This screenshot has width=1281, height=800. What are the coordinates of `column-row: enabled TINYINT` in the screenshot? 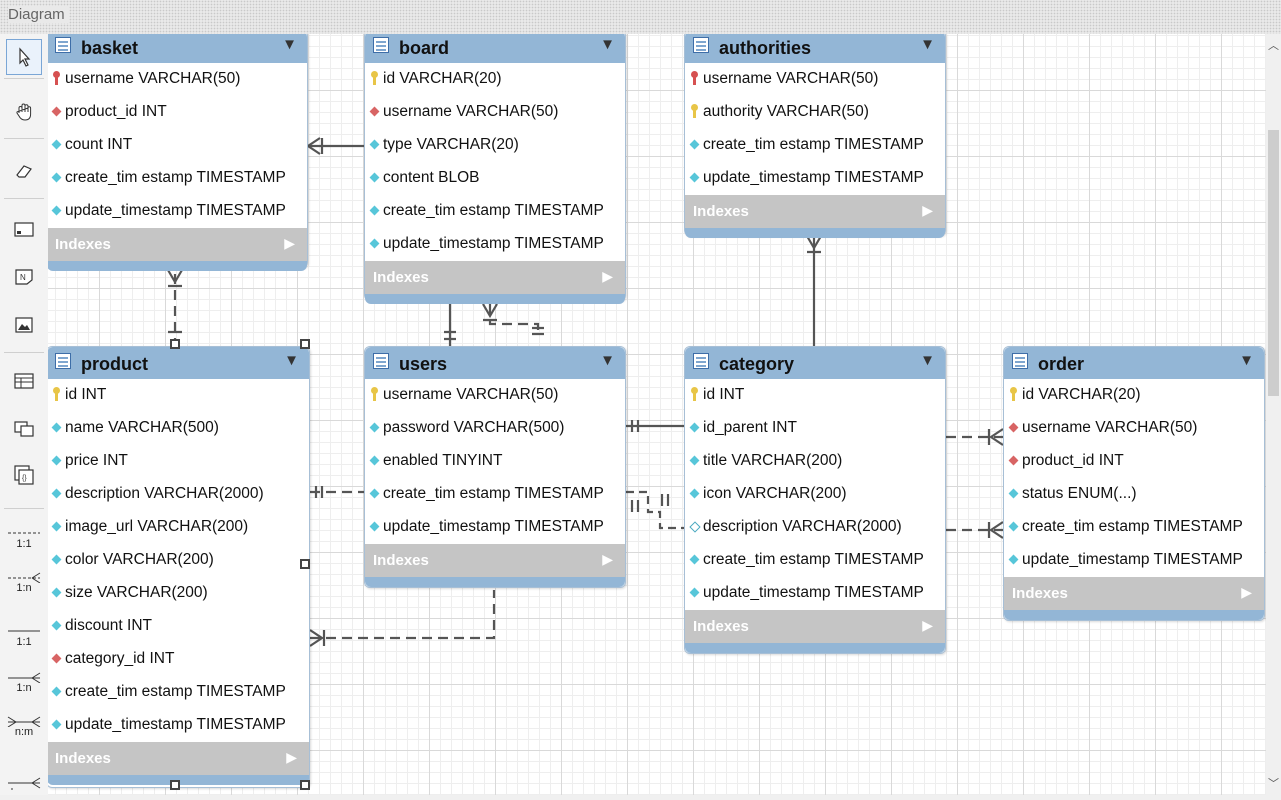 It's located at (495, 461).